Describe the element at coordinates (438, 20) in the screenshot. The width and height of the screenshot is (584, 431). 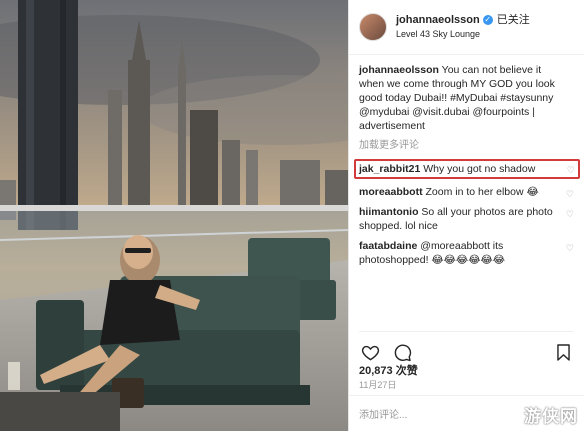
I see `post-username: johannaeolsson` at that location.